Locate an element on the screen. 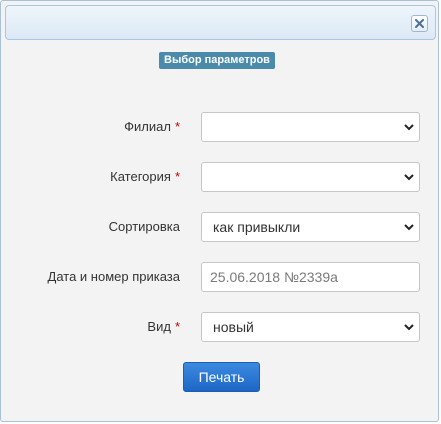 The image size is (441, 424). type-select: новый is located at coordinates (310, 327).